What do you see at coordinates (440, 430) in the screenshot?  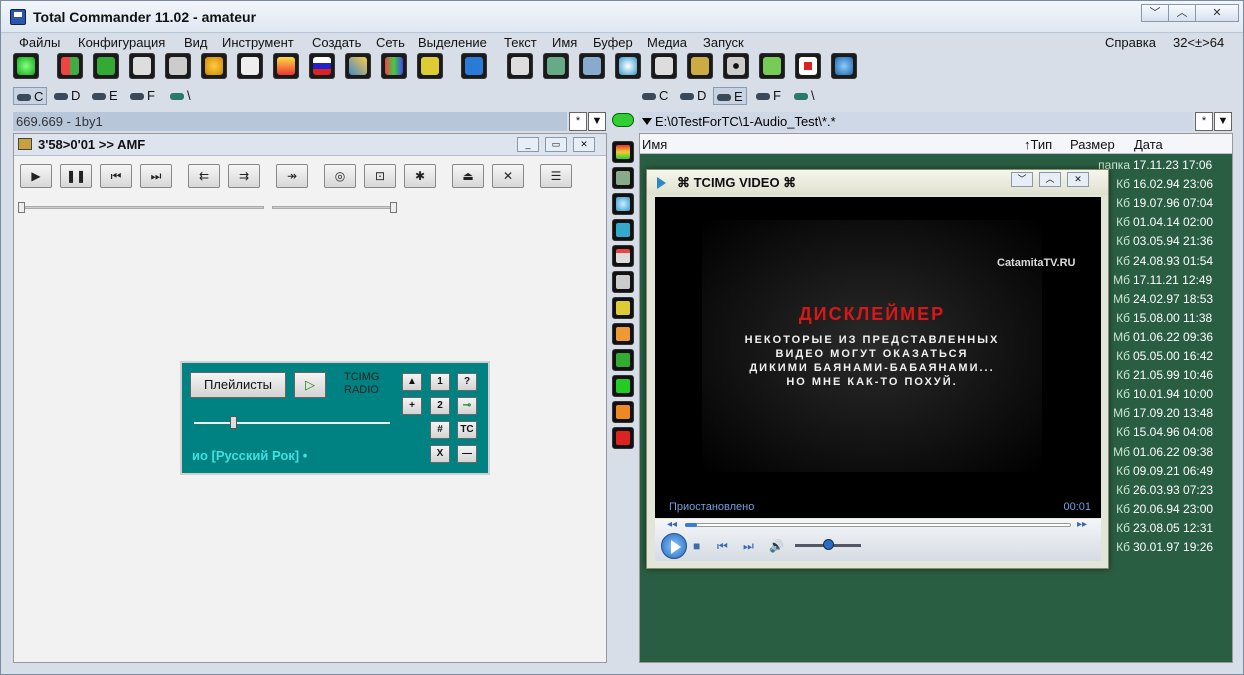 I see `radio-hash-button: #` at bounding box center [440, 430].